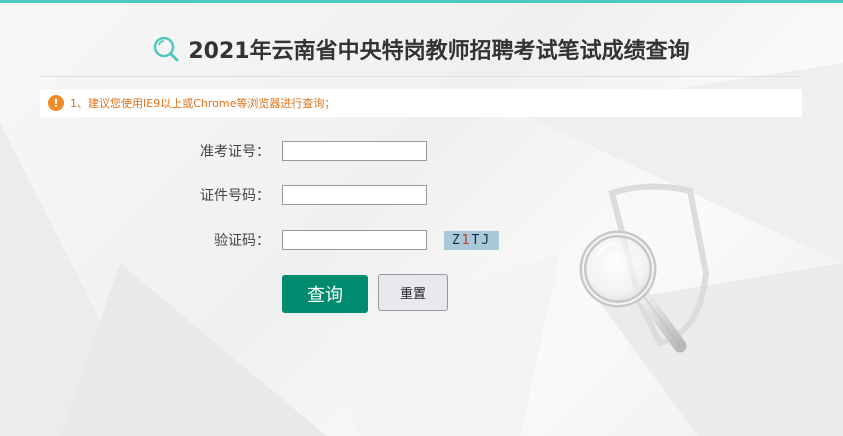  Describe the element at coordinates (242, 241) in the screenshot. I see `captcha-label: 验证码：` at that location.